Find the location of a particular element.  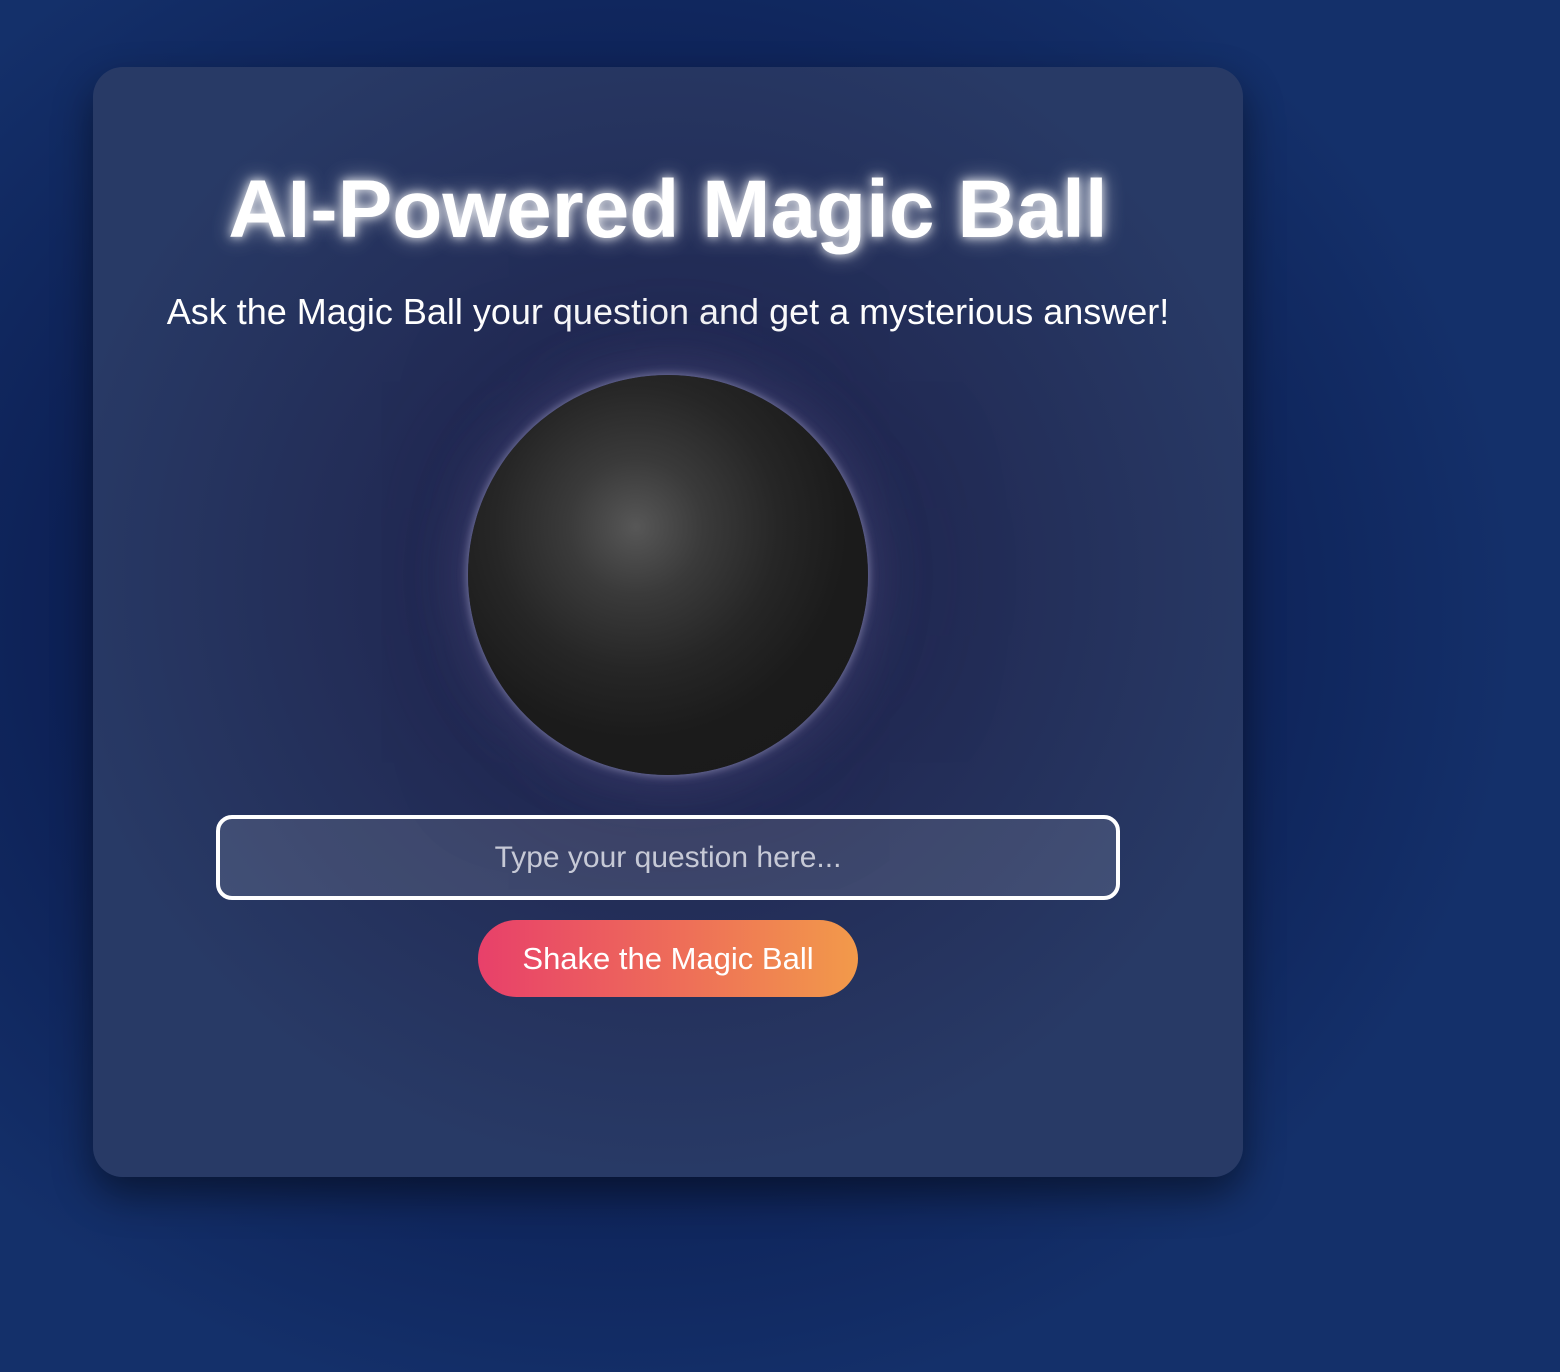

page-title: AI-Powered Magic Ball is located at coordinates (668, 209).